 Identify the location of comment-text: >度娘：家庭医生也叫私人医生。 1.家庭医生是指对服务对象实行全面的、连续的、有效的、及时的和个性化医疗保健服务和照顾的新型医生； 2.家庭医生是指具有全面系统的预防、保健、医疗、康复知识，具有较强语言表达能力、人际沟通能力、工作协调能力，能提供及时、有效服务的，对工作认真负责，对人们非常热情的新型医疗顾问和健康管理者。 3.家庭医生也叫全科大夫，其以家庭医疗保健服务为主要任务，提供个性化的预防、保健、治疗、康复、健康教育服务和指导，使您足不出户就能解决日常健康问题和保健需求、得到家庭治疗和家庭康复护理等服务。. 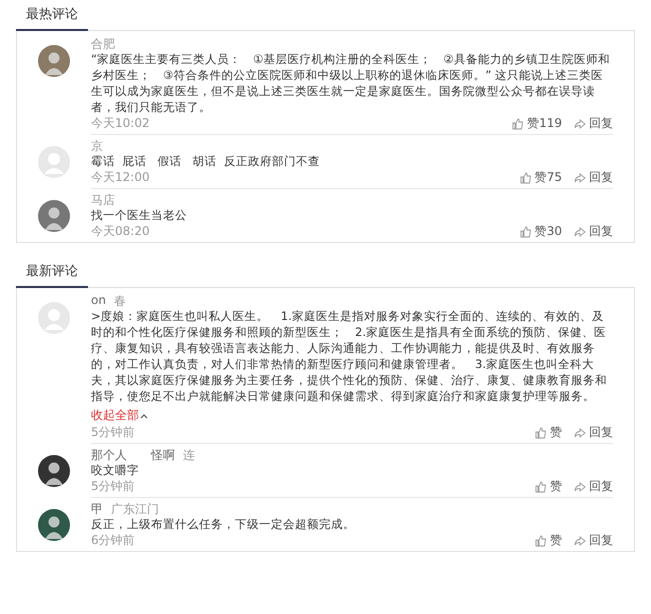
(349, 356).